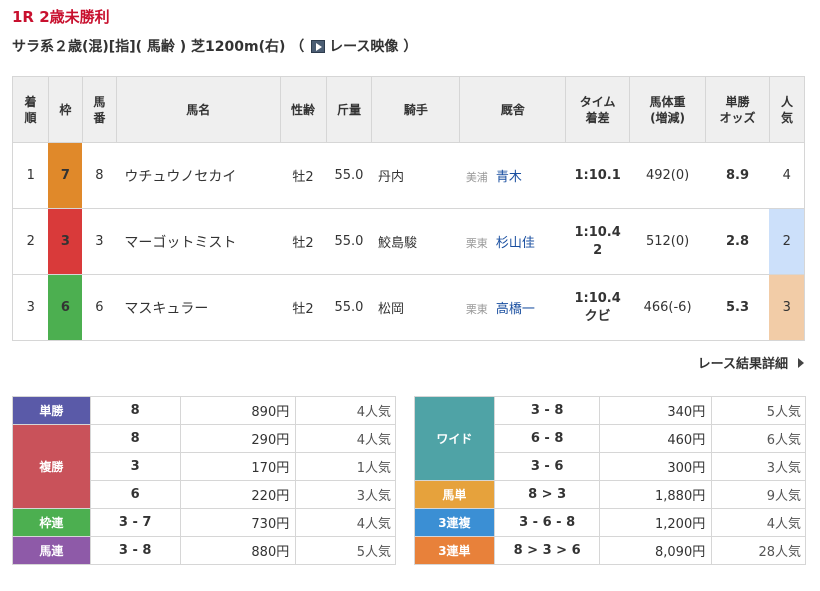  What do you see at coordinates (99, 175) in the screenshot?
I see `horse-number: 8` at bounding box center [99, 175].